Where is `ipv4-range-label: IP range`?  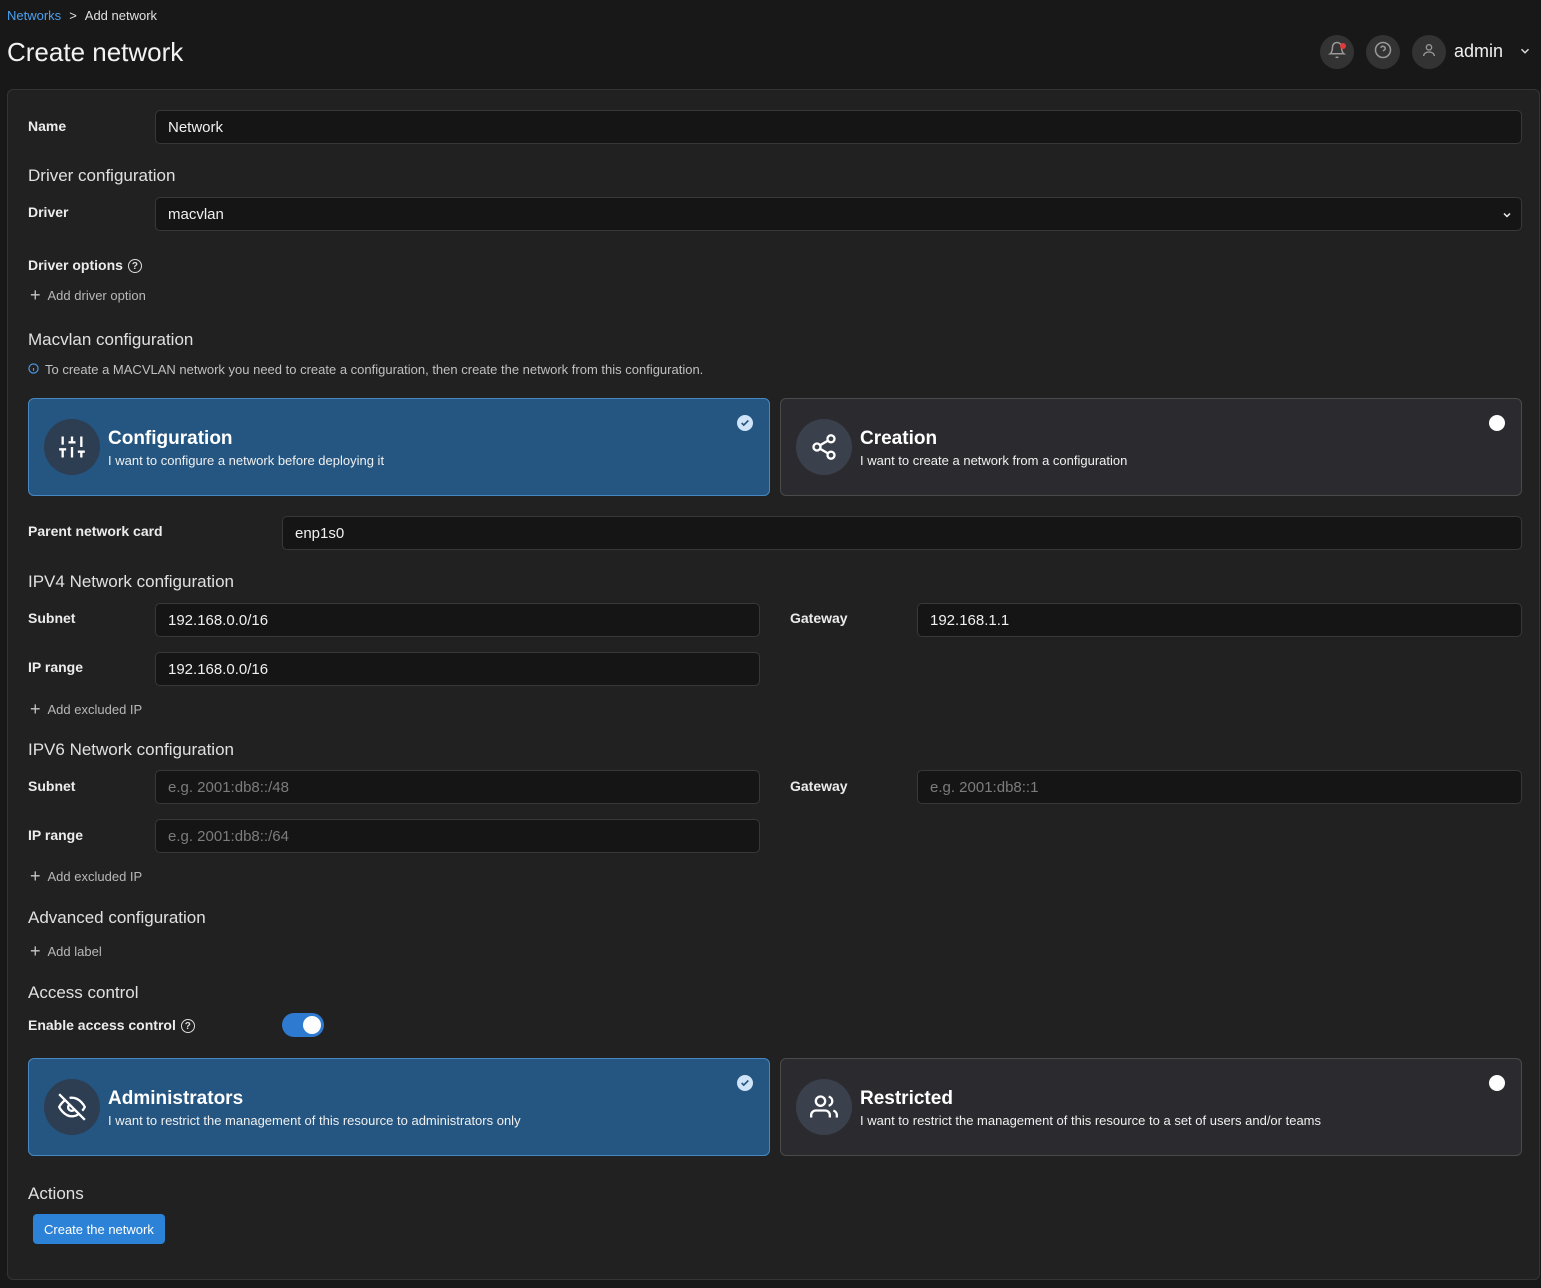
ipv4-range-label: IP range is located at coordinates (55, 667).